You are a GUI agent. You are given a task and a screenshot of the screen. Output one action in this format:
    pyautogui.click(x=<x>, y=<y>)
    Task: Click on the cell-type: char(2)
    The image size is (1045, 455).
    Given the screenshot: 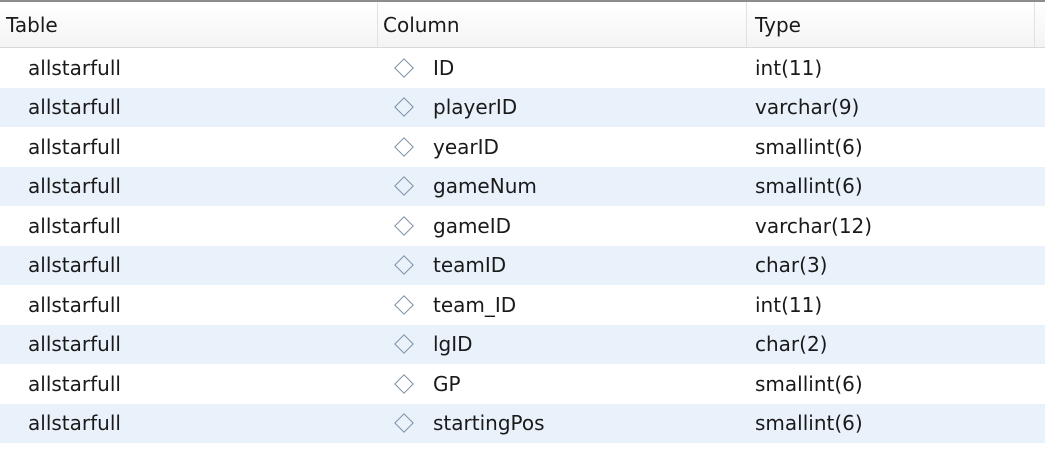 What is the action you would take?
    pyautogui.click(x=791, y=344)
    